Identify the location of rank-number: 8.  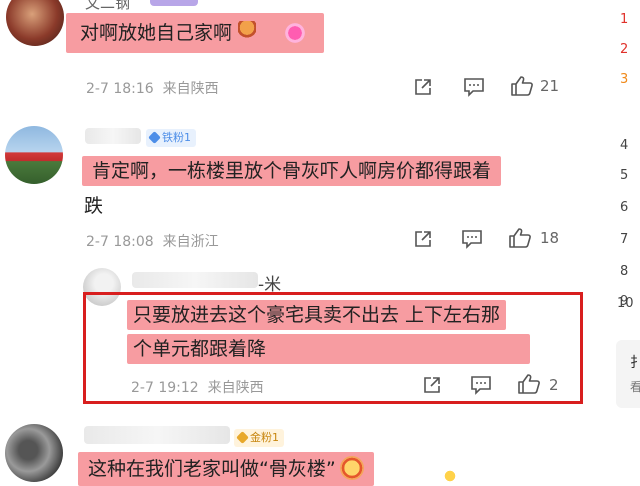
(624, 271).